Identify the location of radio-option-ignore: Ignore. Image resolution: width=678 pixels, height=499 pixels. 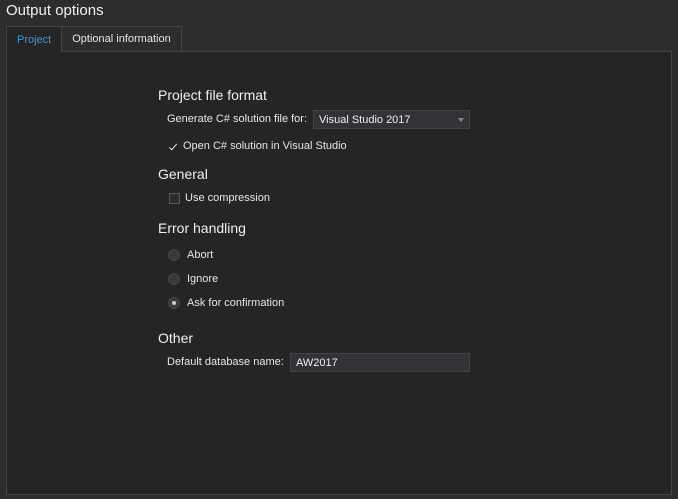
(193, 279).